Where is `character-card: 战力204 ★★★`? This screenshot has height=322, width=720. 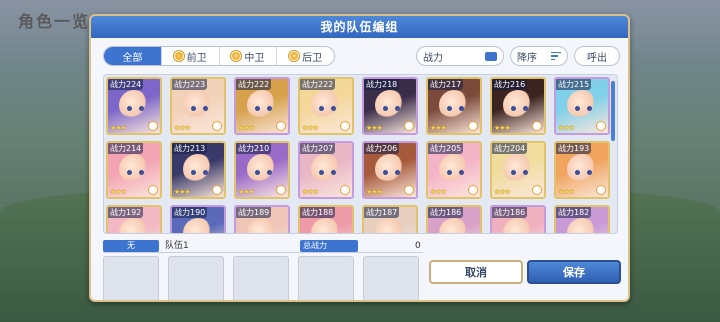
character-card: 战力204 ★★★ is located at coordinates (518, 170).